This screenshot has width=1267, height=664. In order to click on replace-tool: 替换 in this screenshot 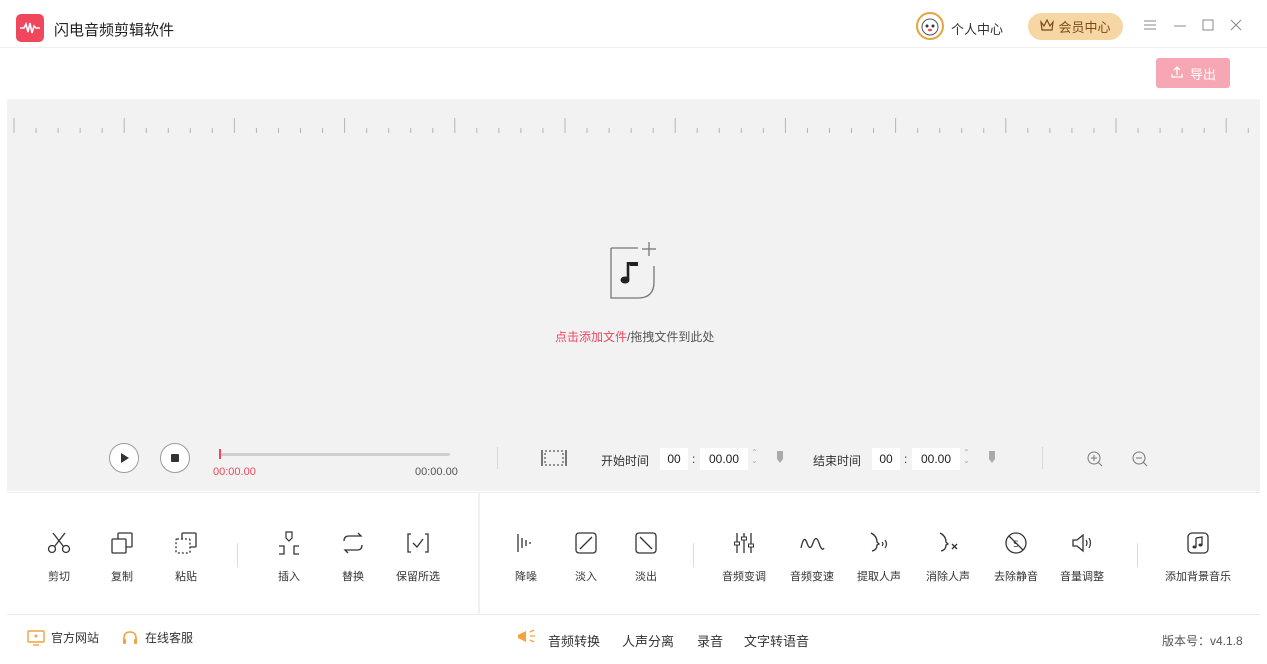, I will do `click(353, 560)`.